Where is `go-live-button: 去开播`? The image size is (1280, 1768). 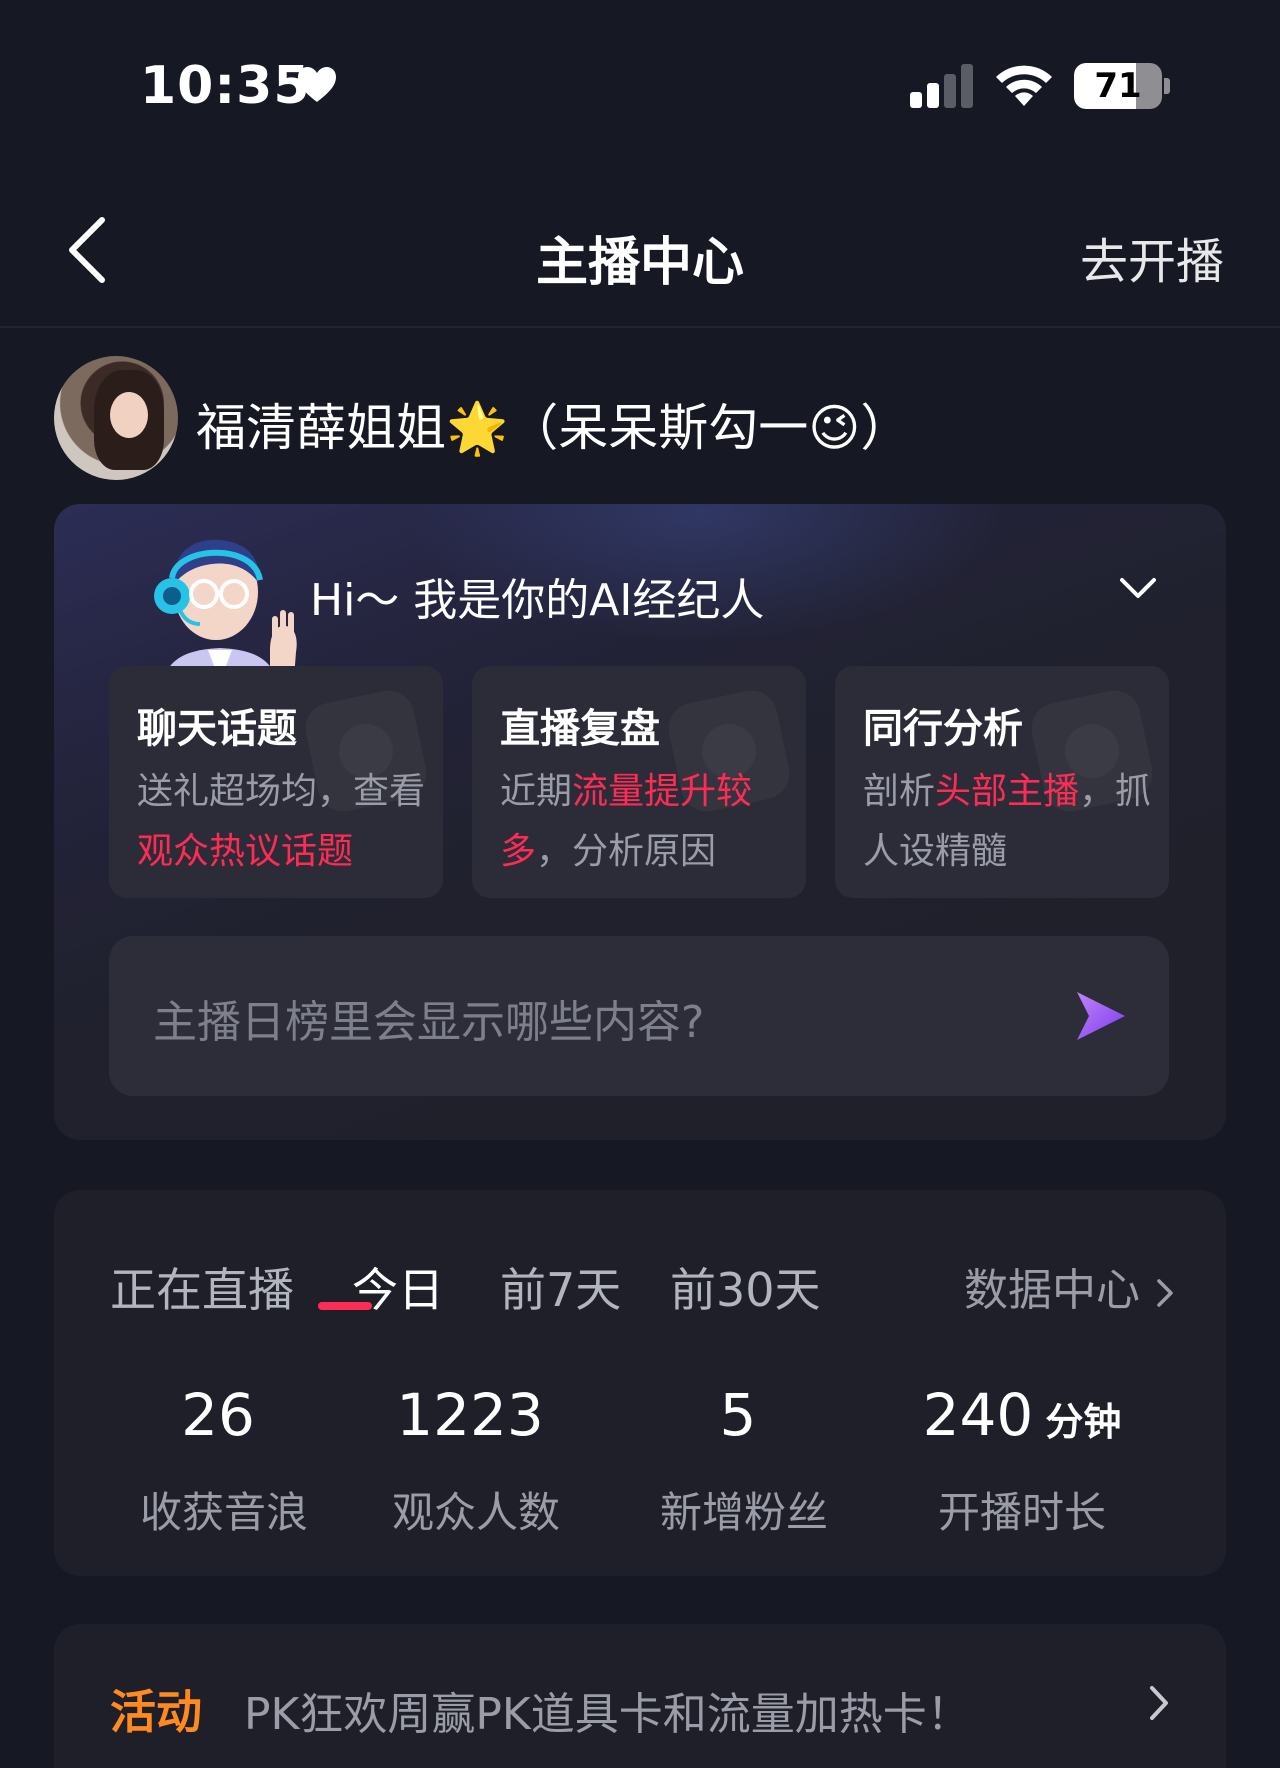
go-live-button: 去开播 is located at coordinates (1152, 257).